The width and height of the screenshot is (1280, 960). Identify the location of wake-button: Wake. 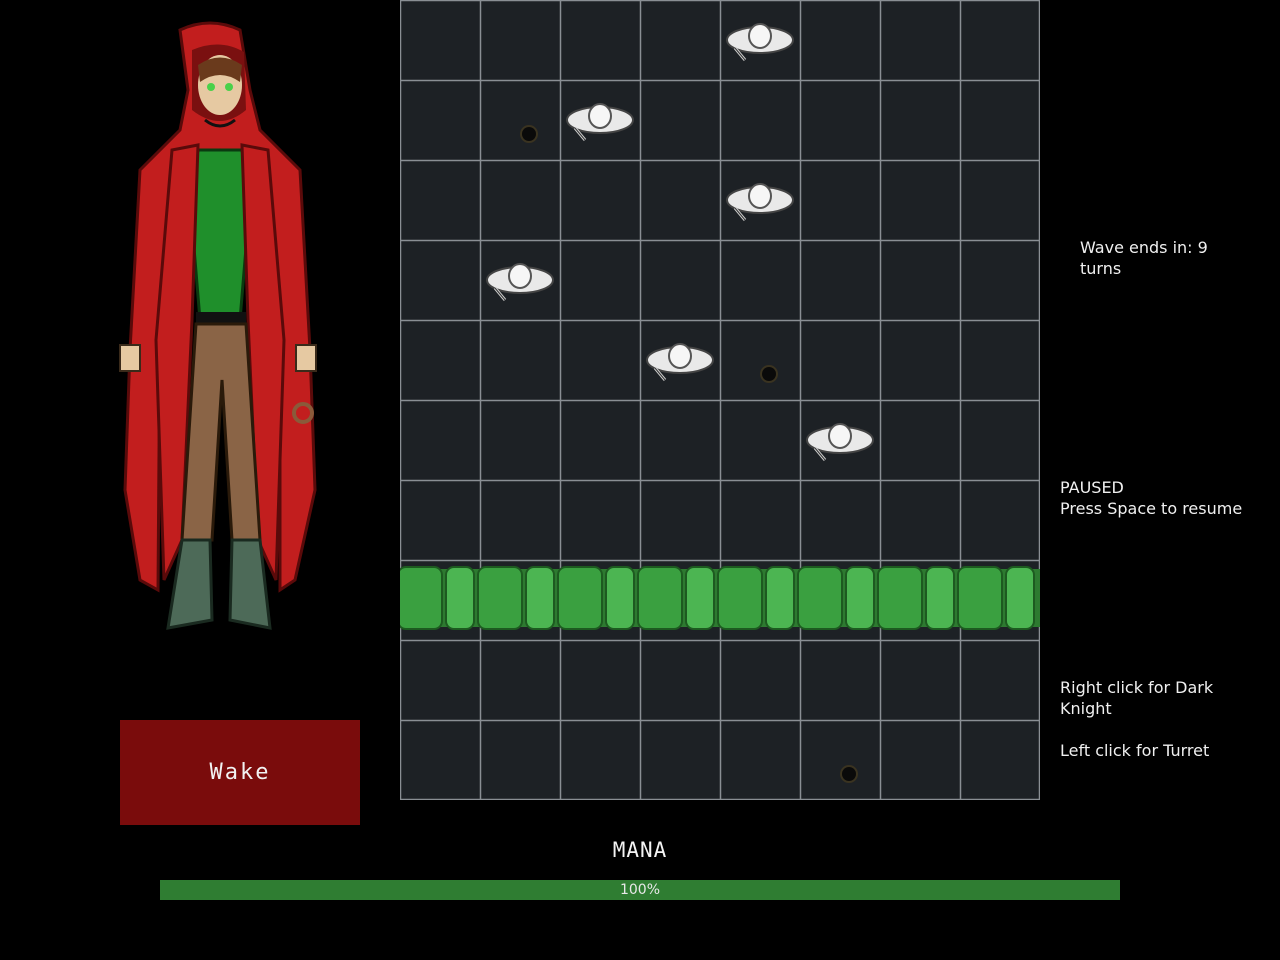
(240, 772).